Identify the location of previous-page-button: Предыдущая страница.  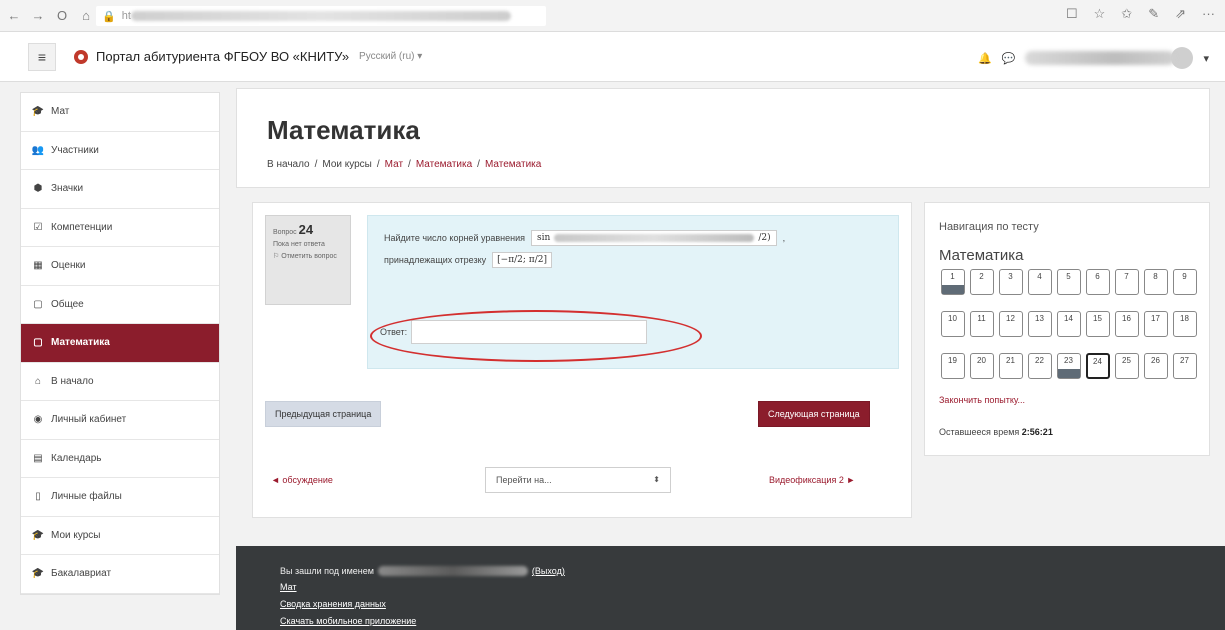
(323, 414).